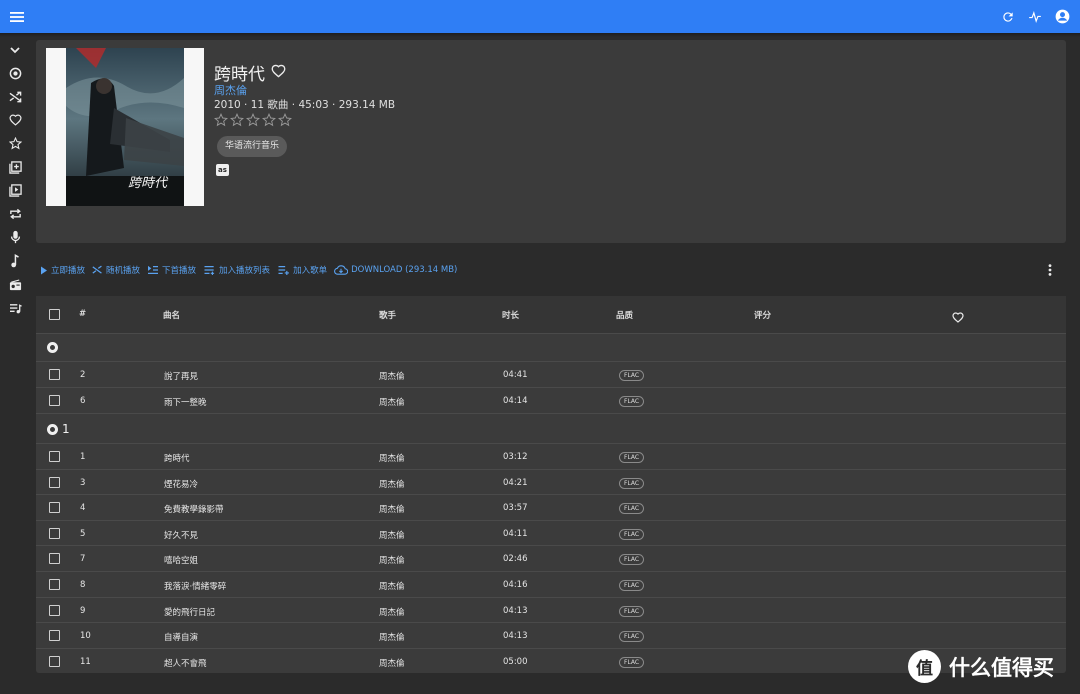 The height and width of the screenshot is (694, 1080). I want to click on radio-icon, so click(15, 285).